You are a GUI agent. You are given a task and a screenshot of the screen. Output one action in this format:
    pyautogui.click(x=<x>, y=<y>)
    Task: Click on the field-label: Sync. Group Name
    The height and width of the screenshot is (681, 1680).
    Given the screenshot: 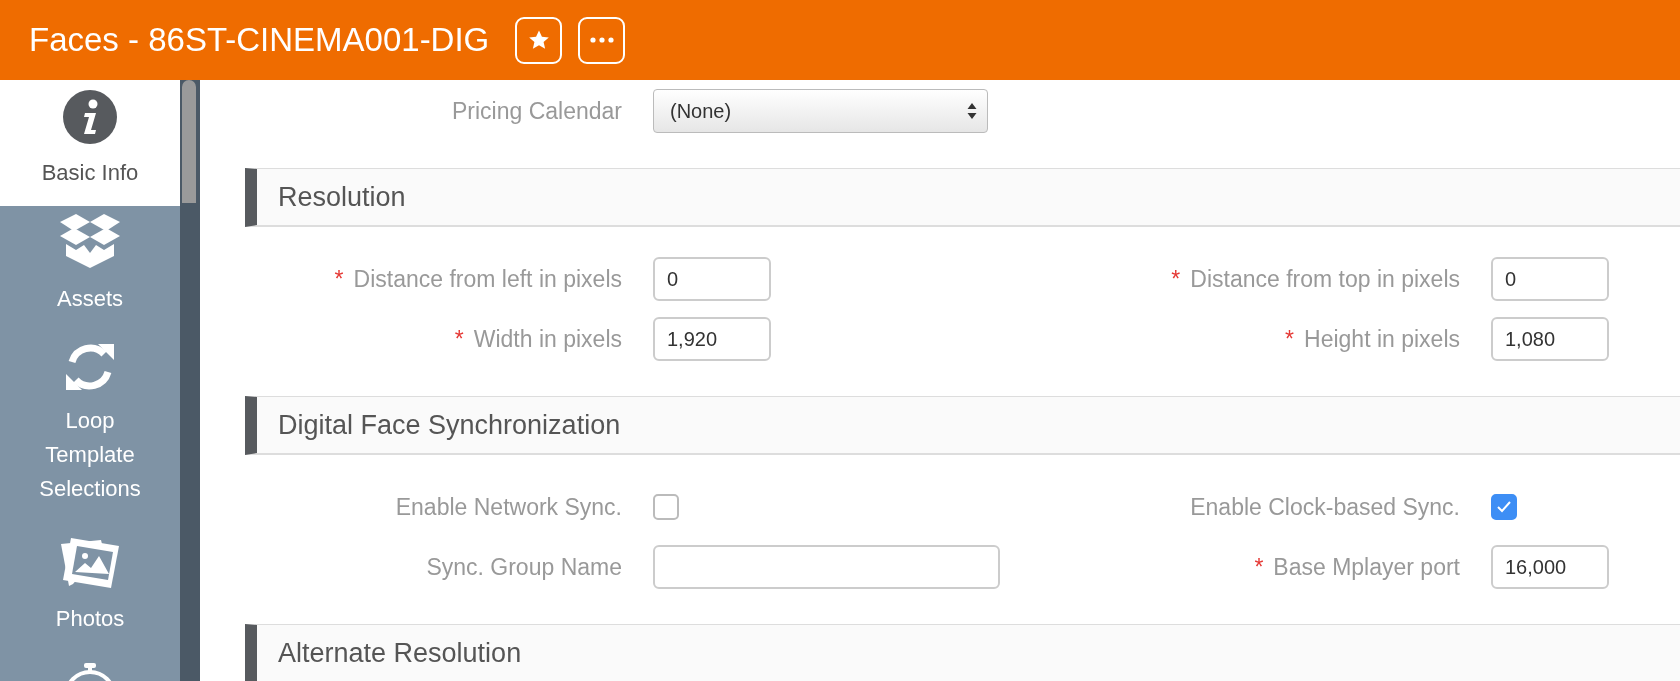 What is the action you would take?
    pyautogui.click(x=524, y=566)
    